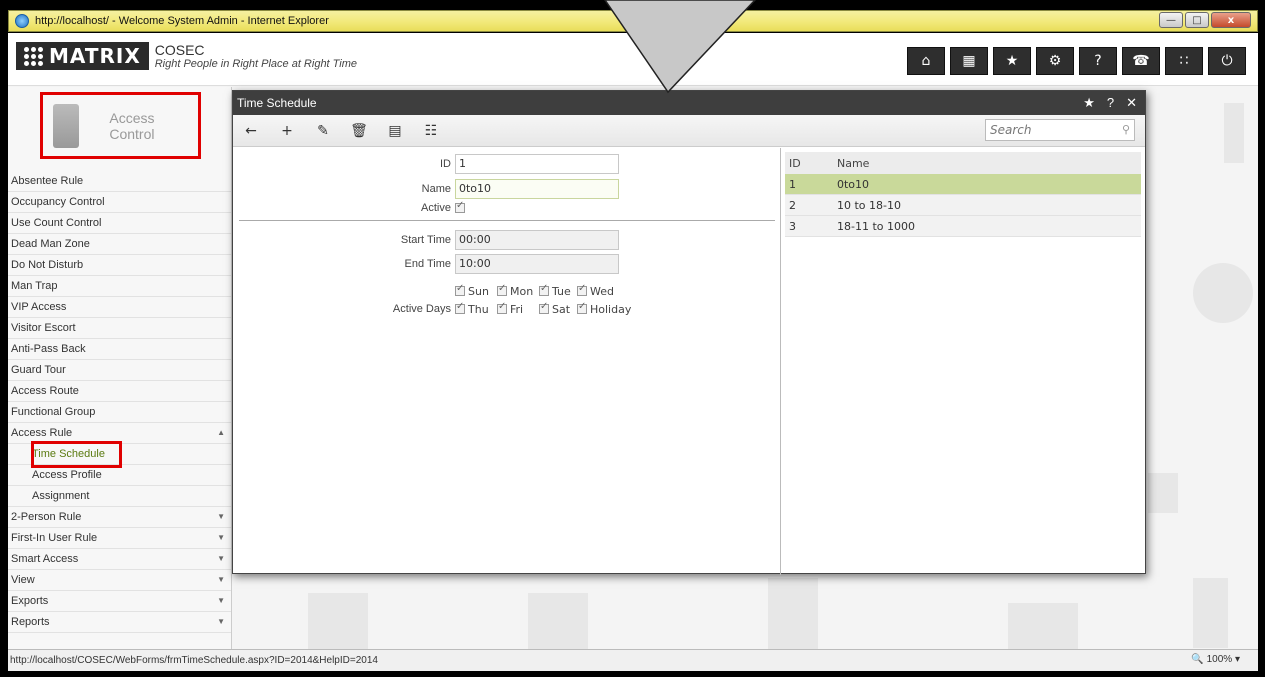 The image size is (1265, 677). I want to click on sidebar-item-2-person-rule: 2-Person Rule ▼, so click(119, 517).